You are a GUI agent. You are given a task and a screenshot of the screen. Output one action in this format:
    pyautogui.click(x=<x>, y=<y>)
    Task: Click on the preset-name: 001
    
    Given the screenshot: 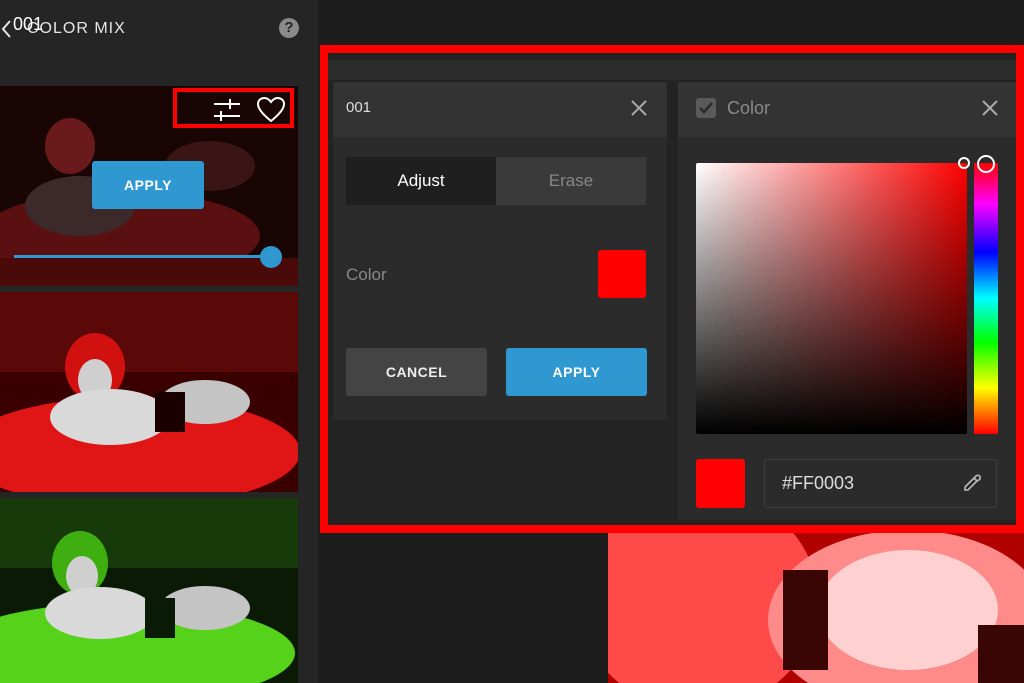 What is the action you would take?
    pyautogui.click(x=28, y=24)
    